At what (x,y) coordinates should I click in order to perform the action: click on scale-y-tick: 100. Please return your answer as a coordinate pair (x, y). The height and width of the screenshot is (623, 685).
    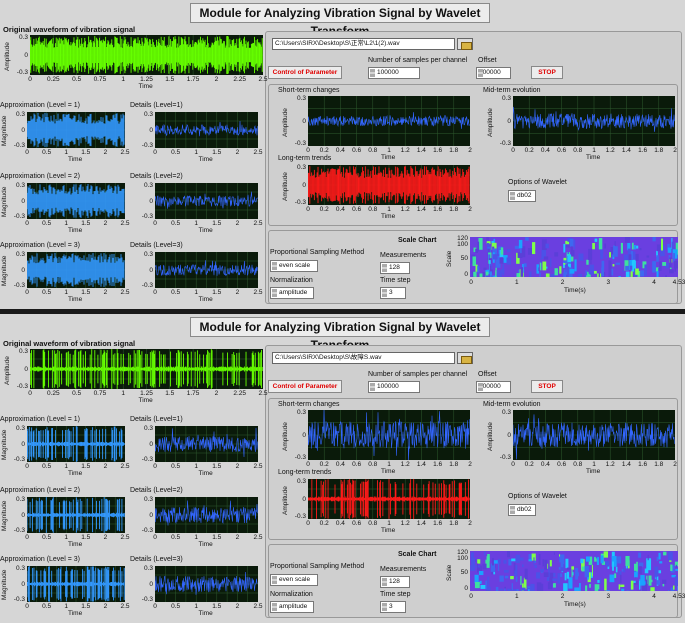
    Looking at the image, I should click on (462, 558).